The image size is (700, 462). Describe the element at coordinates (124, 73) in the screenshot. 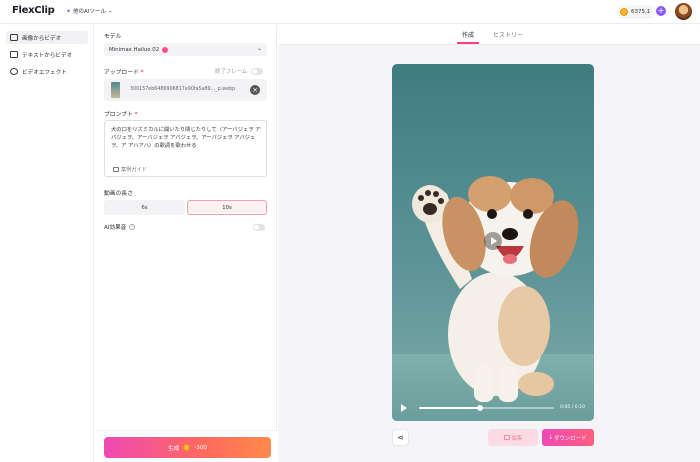

I see `upload-label: アップロード *` at that location.